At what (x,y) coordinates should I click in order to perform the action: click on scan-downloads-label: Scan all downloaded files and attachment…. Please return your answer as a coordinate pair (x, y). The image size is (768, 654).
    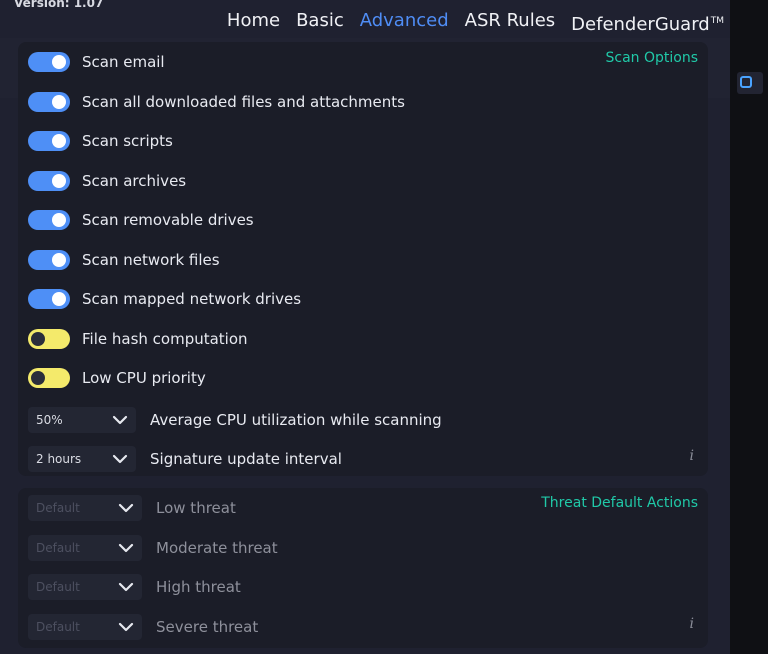
    Looking at the image, I should click on (243, 102).